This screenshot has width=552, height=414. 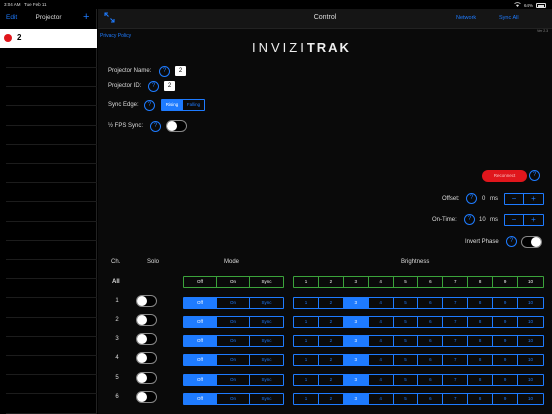 What do you see at coordinates (514, 199) in the screenshot?
I see `offset-decrement-button: −` at bounding box center [514, 199].